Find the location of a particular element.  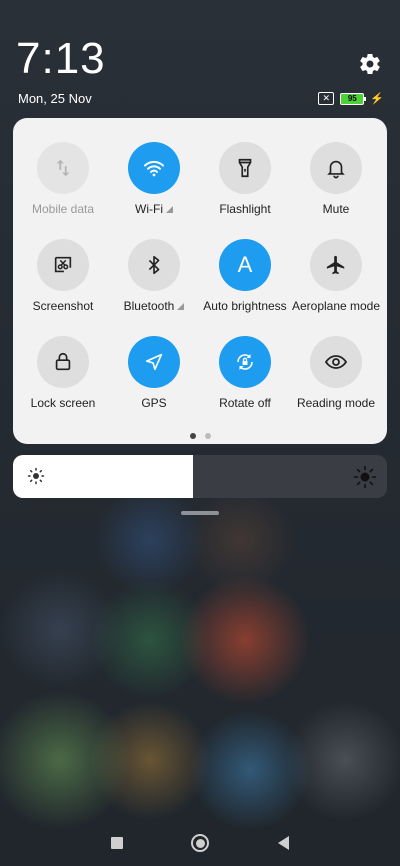

circle-icon is located at coordinates (200, 843).